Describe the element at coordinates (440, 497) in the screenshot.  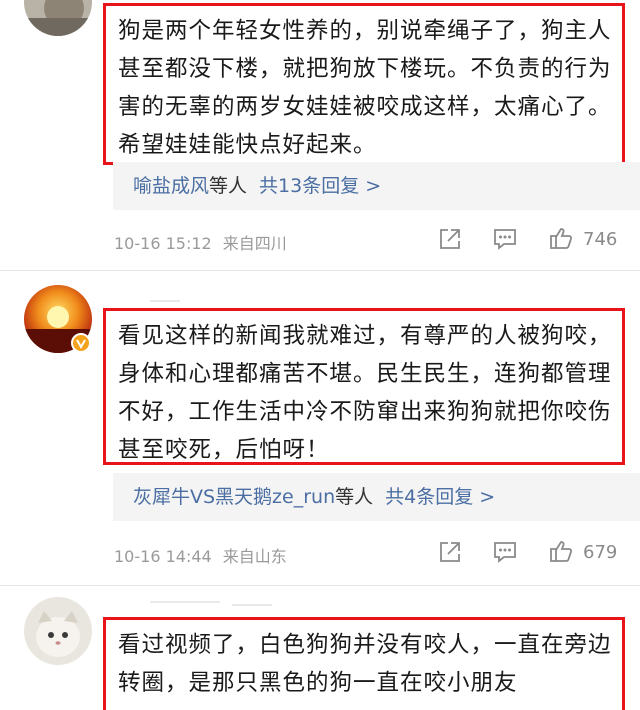
I see `reply-count-link: 共4条回复 >` at that location.